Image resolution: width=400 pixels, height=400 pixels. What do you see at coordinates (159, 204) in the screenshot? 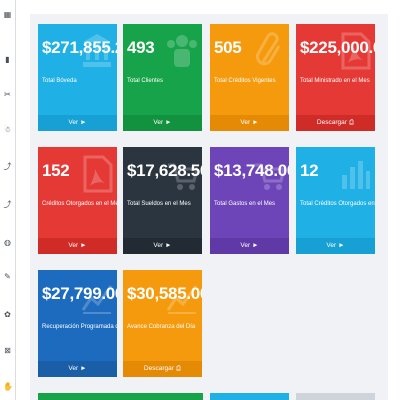
I see `stat-label: Total Sueldos en el Mes` at bounding box center [159, 204].